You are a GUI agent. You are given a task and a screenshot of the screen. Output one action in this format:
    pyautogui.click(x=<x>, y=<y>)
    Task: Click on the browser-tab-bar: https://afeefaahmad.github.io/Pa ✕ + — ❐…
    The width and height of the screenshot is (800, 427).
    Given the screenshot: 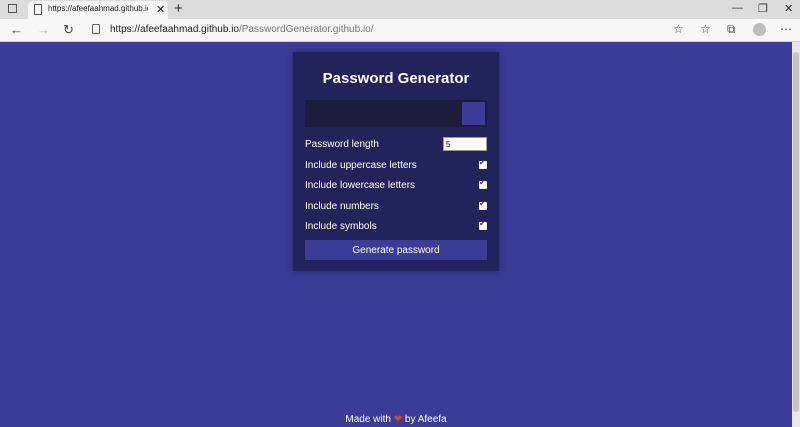 What is the action you would take?
    pyautogui.click(x=400, y=9)
    